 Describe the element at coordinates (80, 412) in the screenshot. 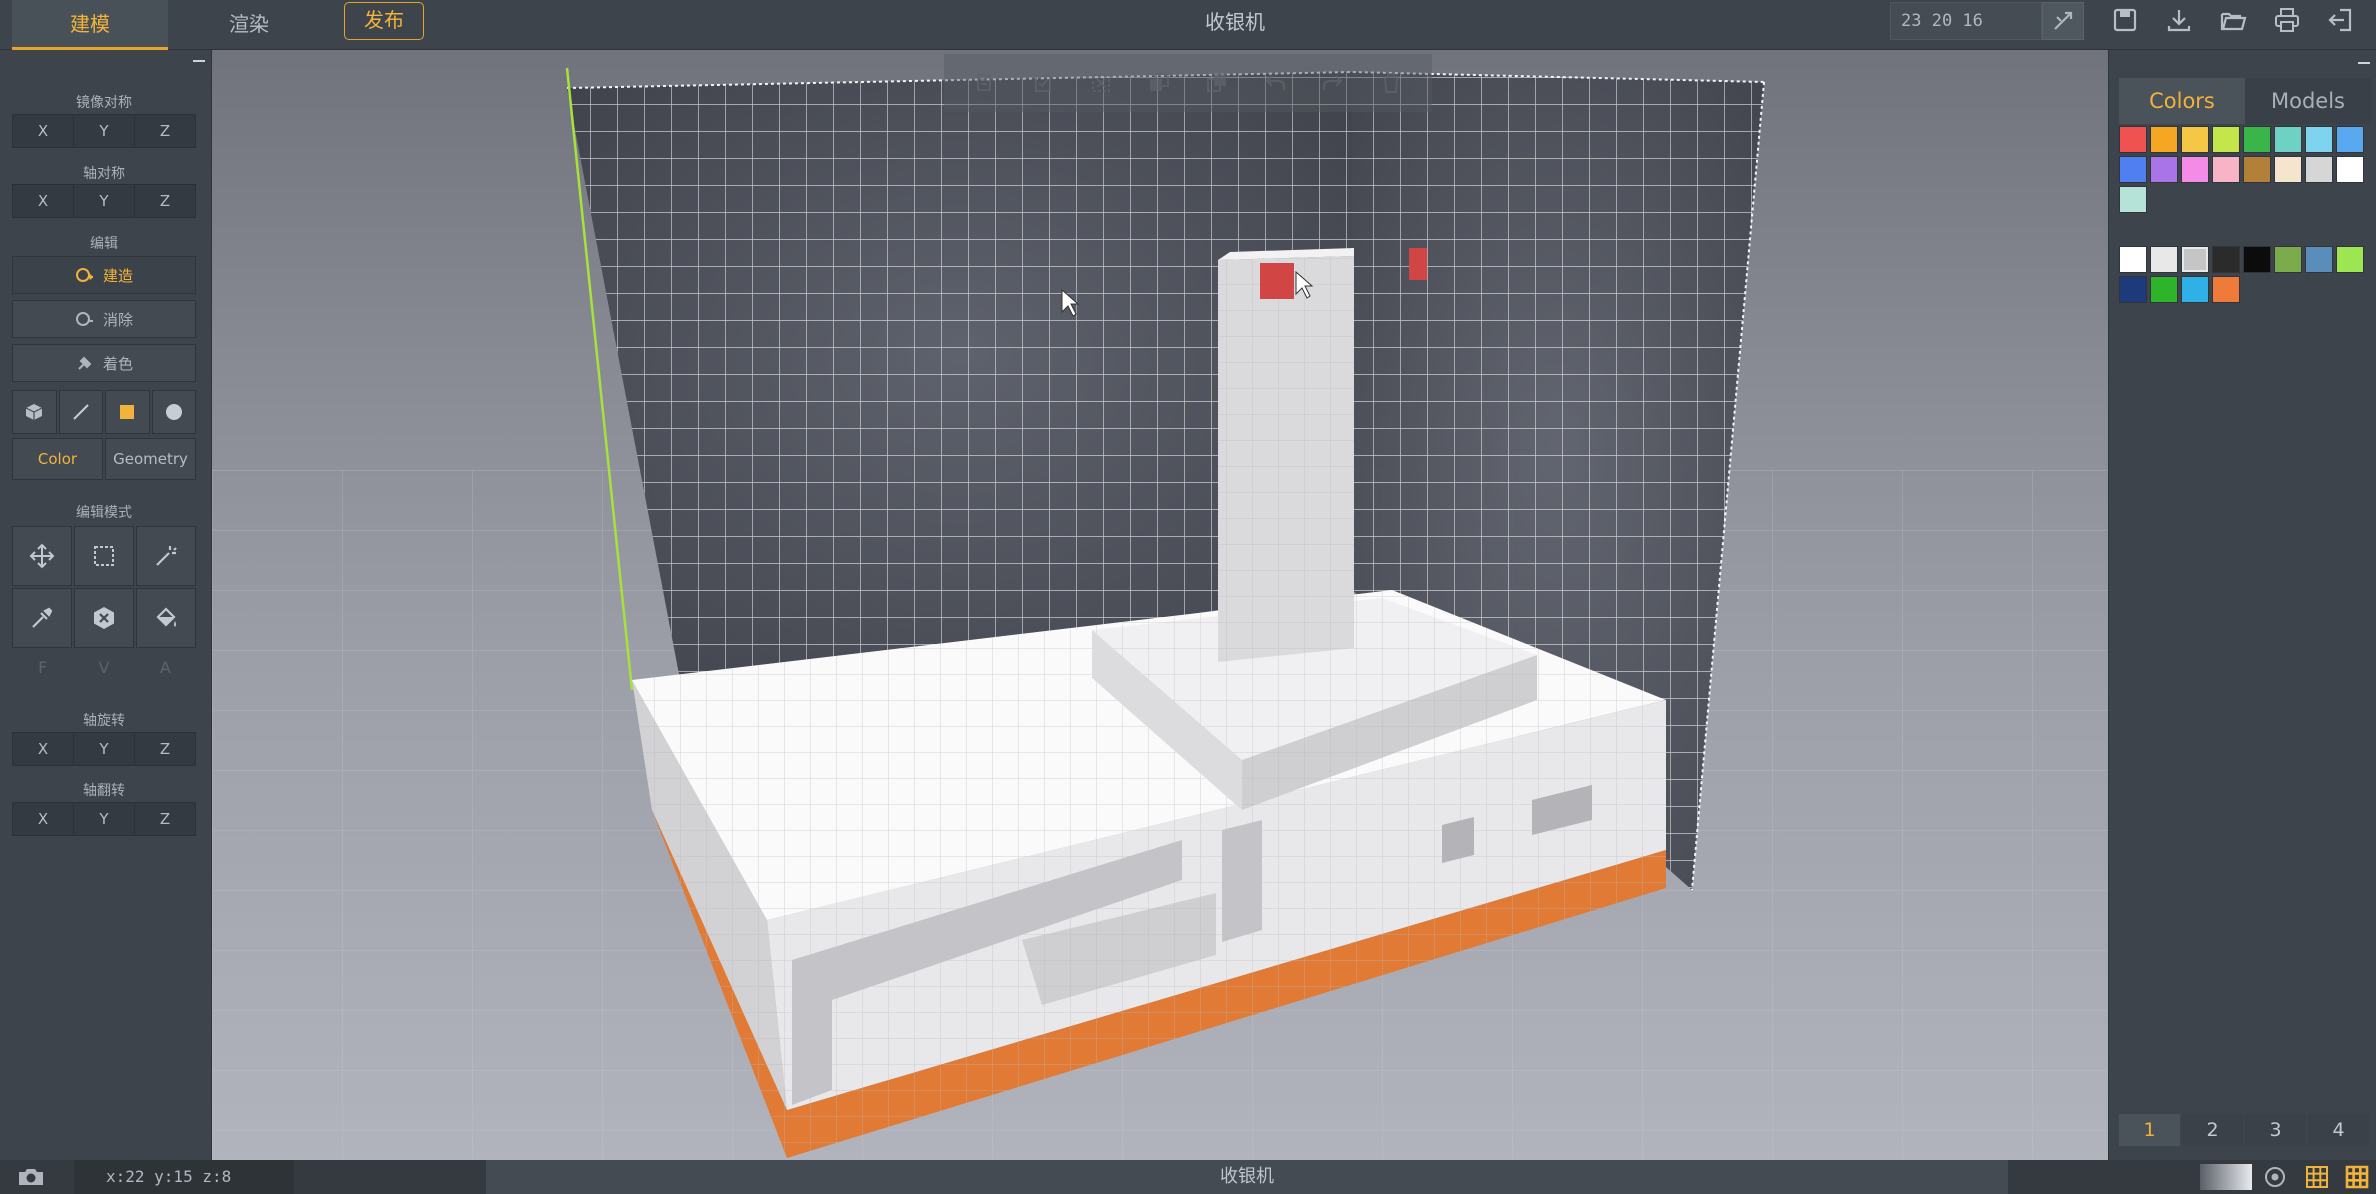

I see `line-shape-button` at that location.